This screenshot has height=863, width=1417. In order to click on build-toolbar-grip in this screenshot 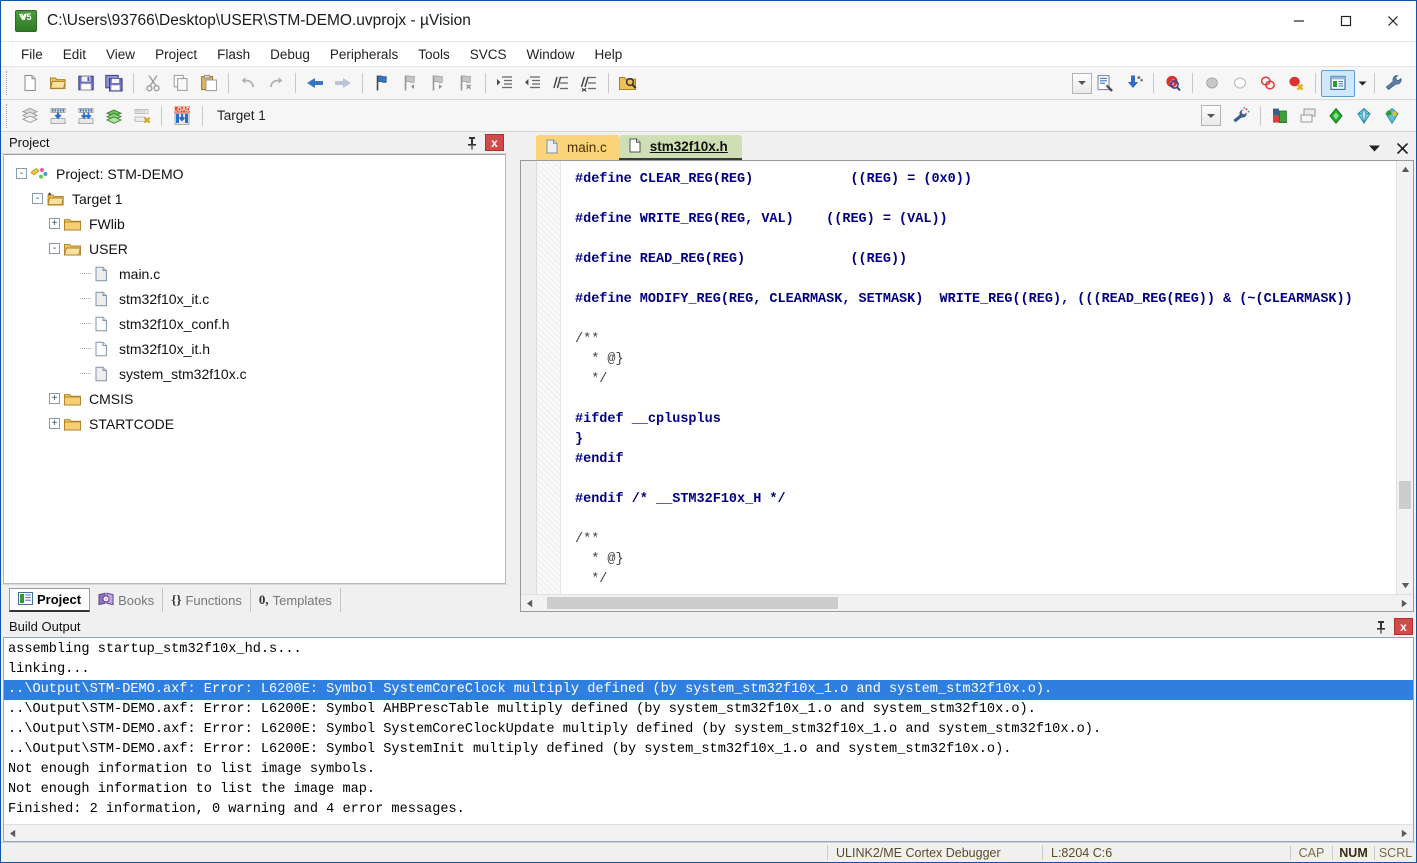, I will do `click(9, 115)`.